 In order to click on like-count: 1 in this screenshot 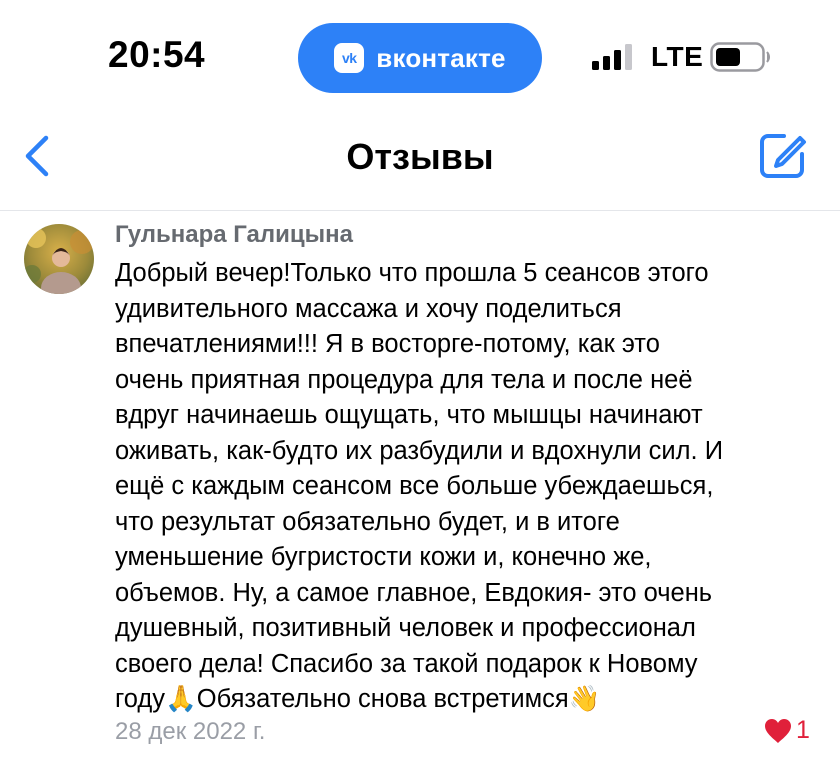, I will do `click(803, 730)`.